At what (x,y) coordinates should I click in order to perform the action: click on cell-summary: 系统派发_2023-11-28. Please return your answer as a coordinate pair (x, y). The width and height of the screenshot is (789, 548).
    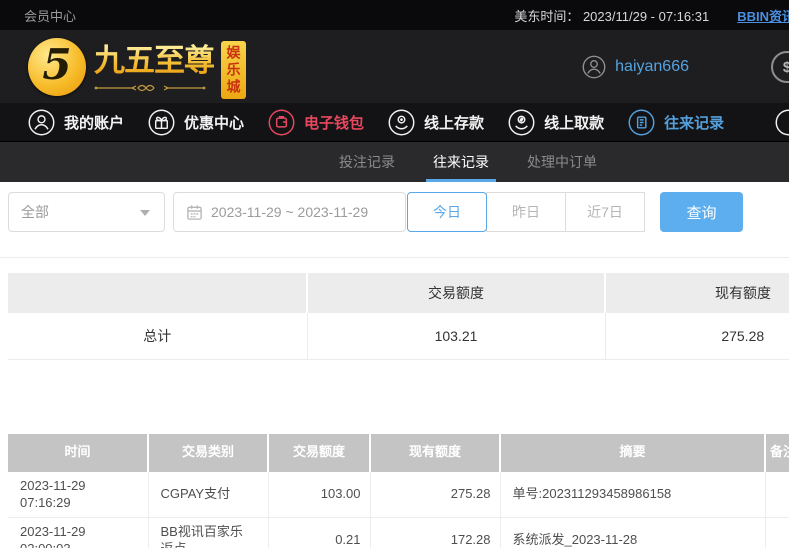
    Looking at the image, I should click on (633, 532).